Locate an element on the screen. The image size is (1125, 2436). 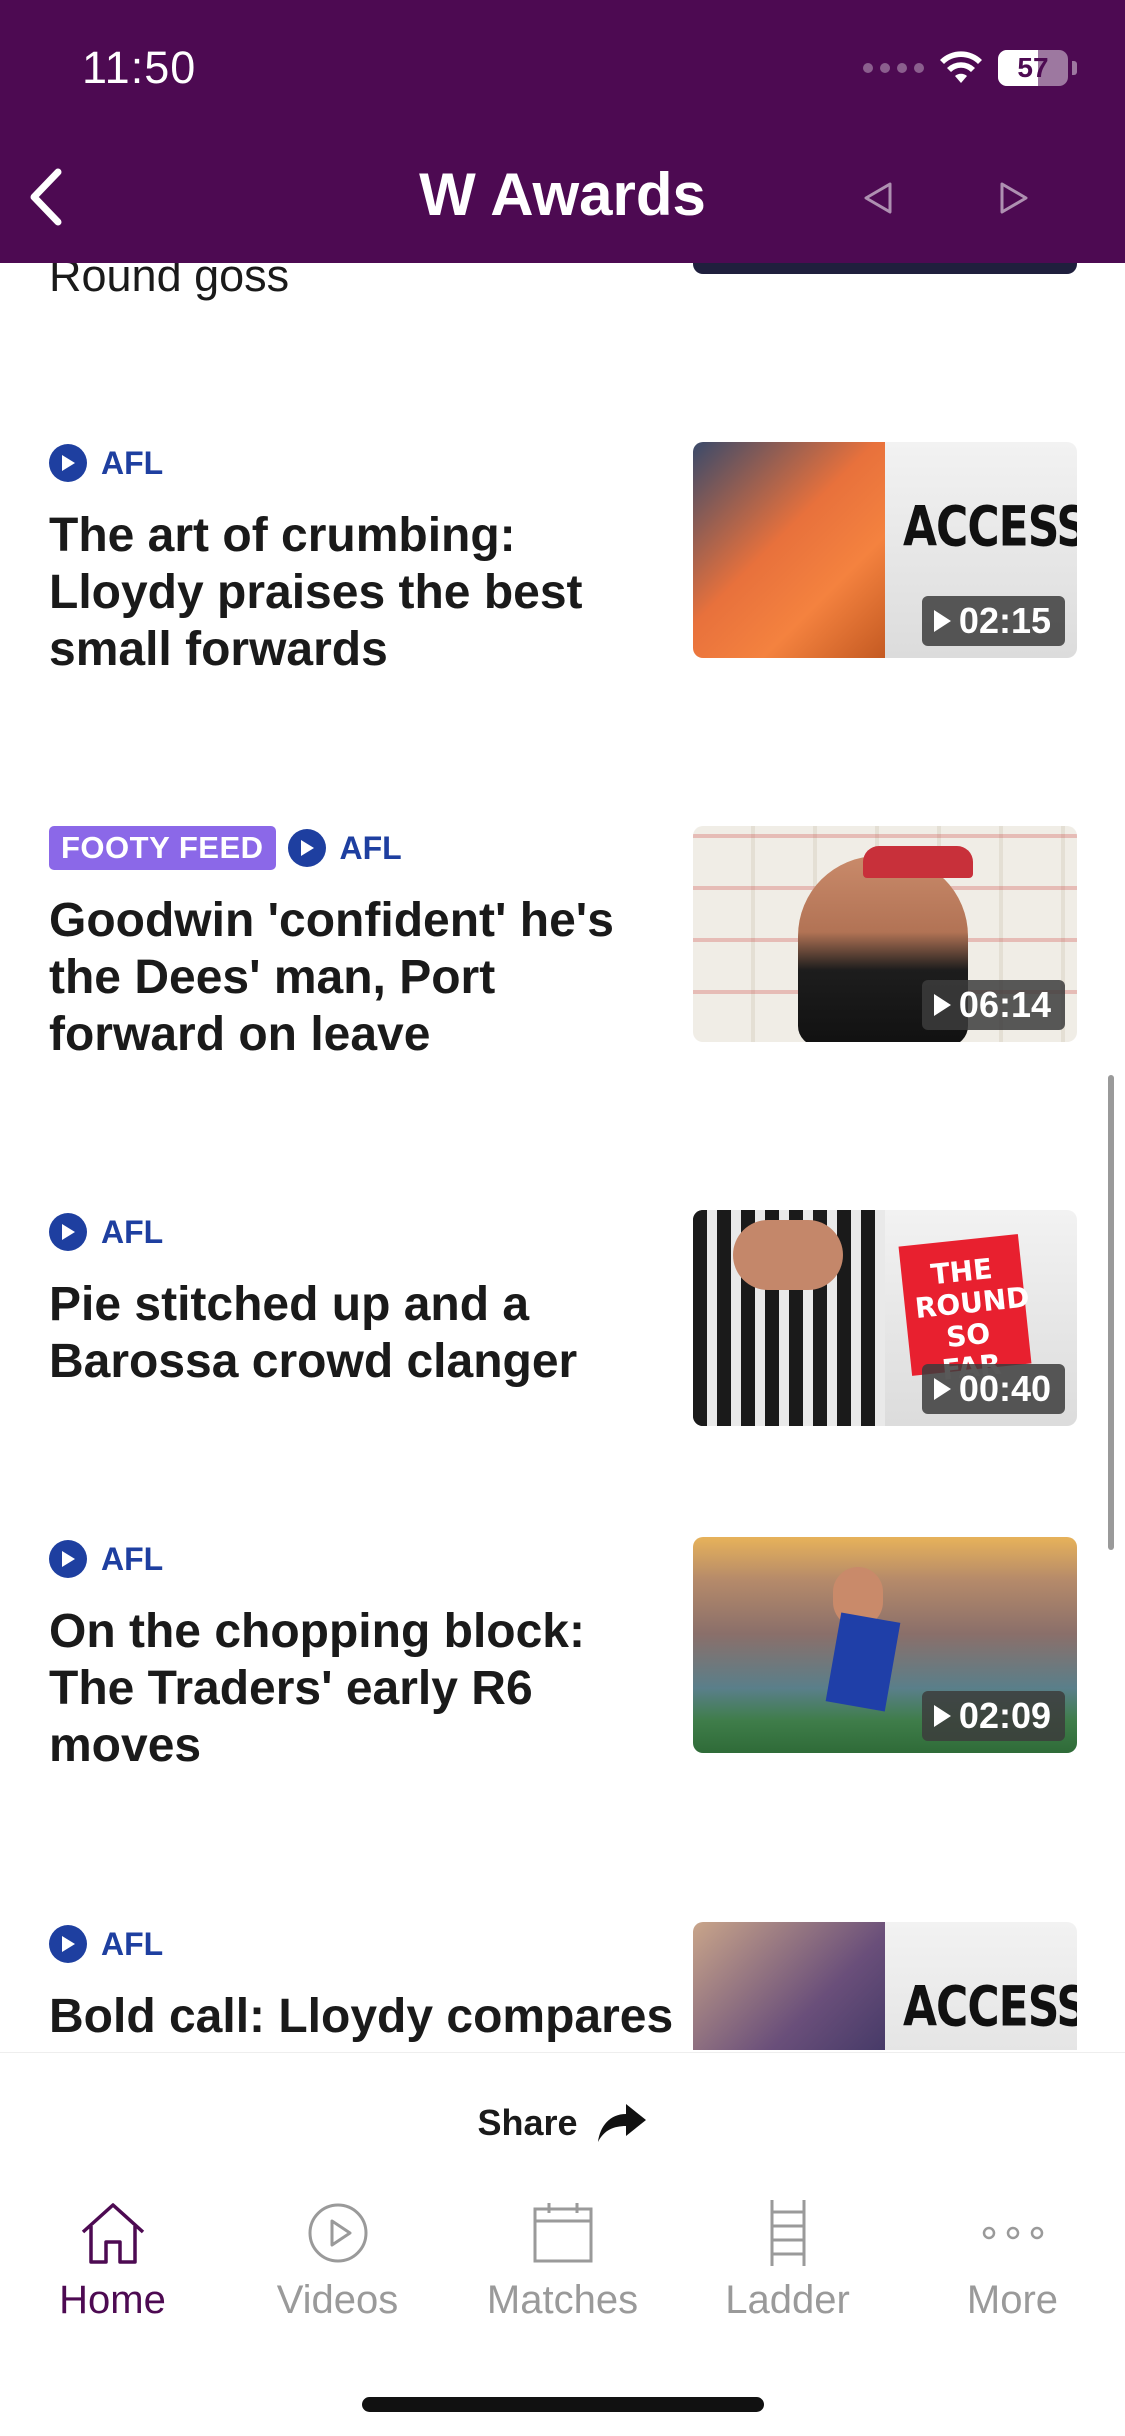
calendar-icon is located at coordinates (563, 2233).